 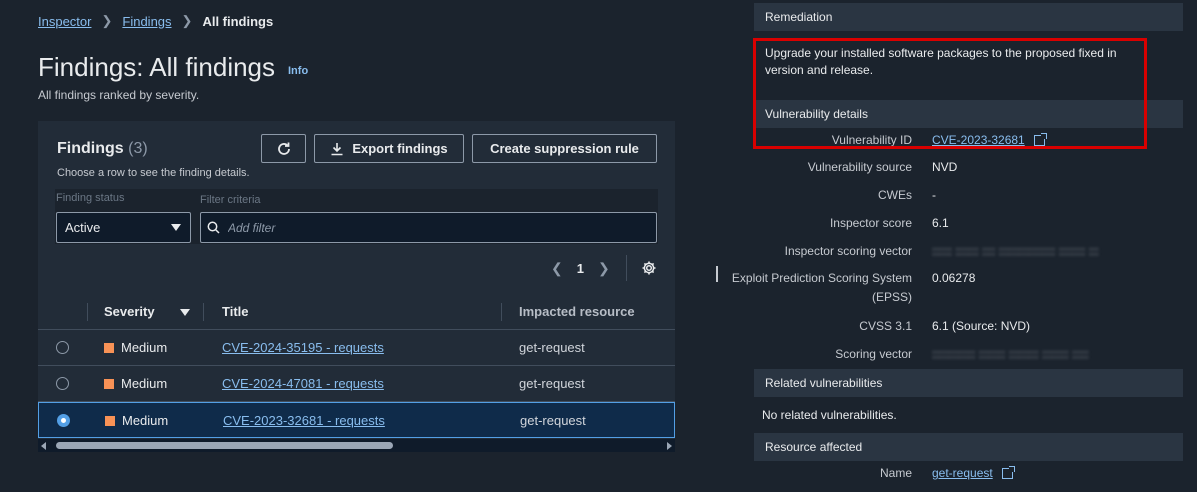 What do you see at coordinates (213, 227) in the screenshot?
I see `search-icon` at bounding box center [213, 227].